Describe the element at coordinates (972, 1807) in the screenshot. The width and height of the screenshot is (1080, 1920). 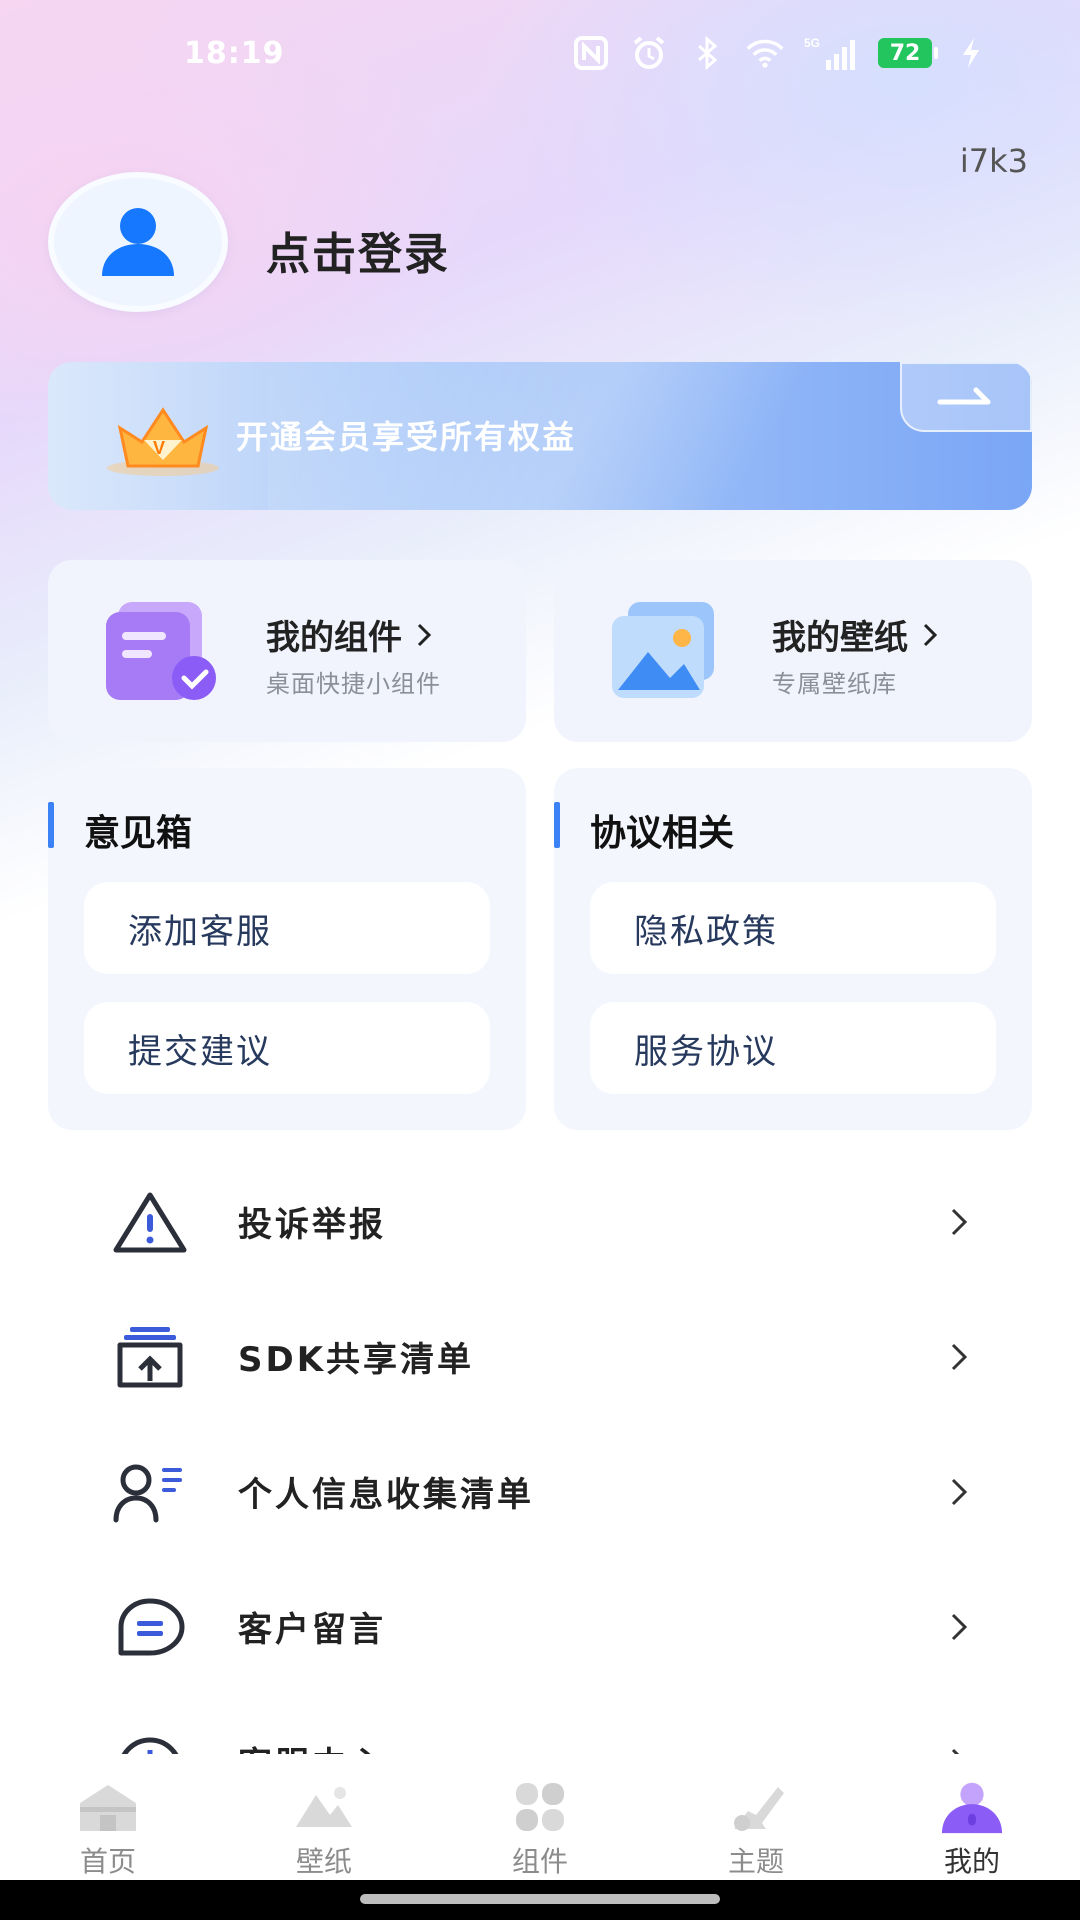
I see `profile-icon` at that location.